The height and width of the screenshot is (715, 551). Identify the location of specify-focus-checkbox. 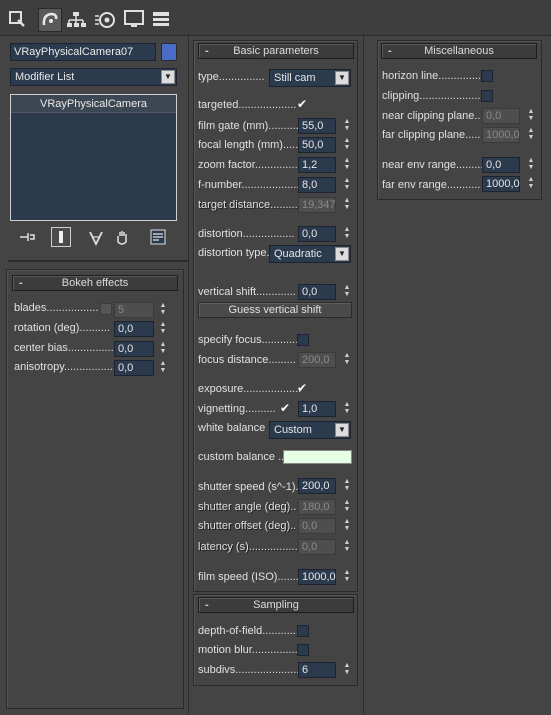
(303, 340).